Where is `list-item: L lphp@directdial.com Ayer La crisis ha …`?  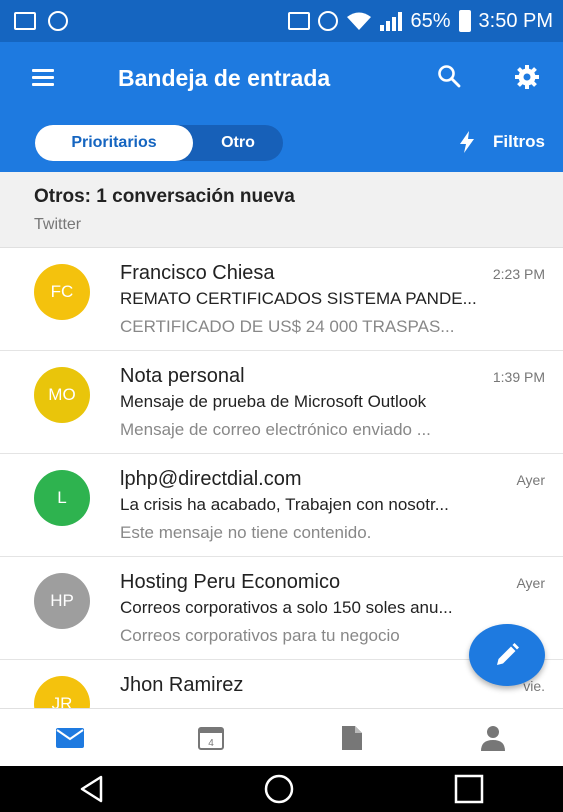
list-item: L lphp@directdial.com Ayer La crisis ha … is located at coordinates (281, 505).